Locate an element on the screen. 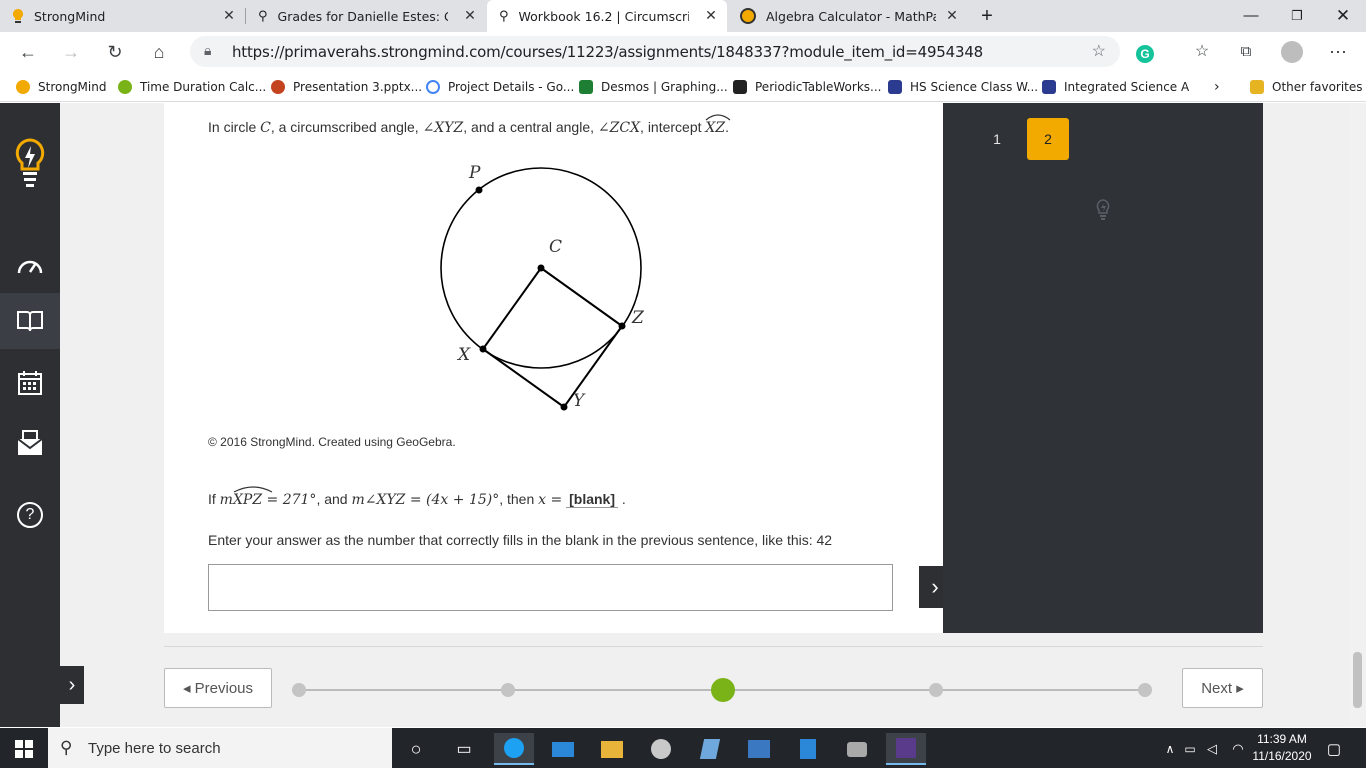 The height and width of the screenshot is (768, 1366). page-scrollbar is located at coordinates (1358, 415).